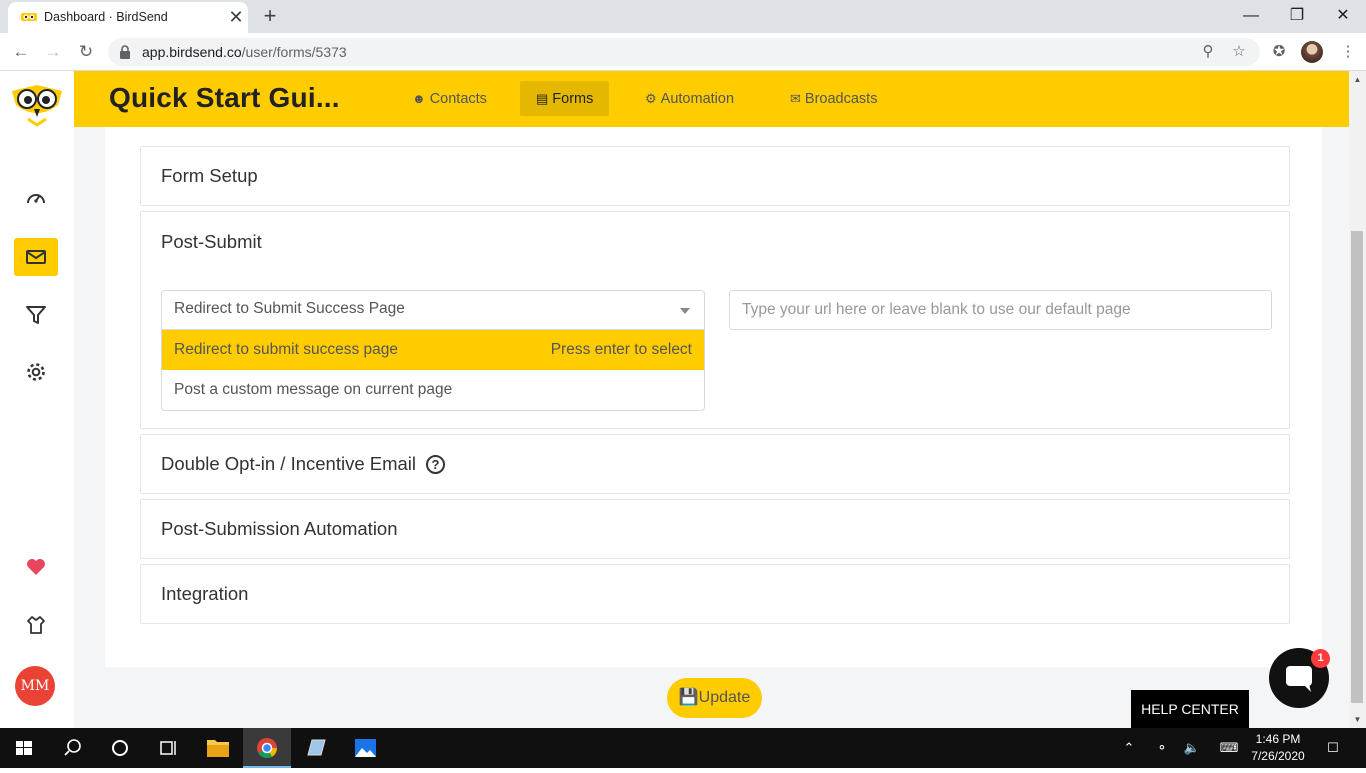 The image size is (1366, 773). I want to click on option-label: Redirect to submit success page, so click(286, 349).